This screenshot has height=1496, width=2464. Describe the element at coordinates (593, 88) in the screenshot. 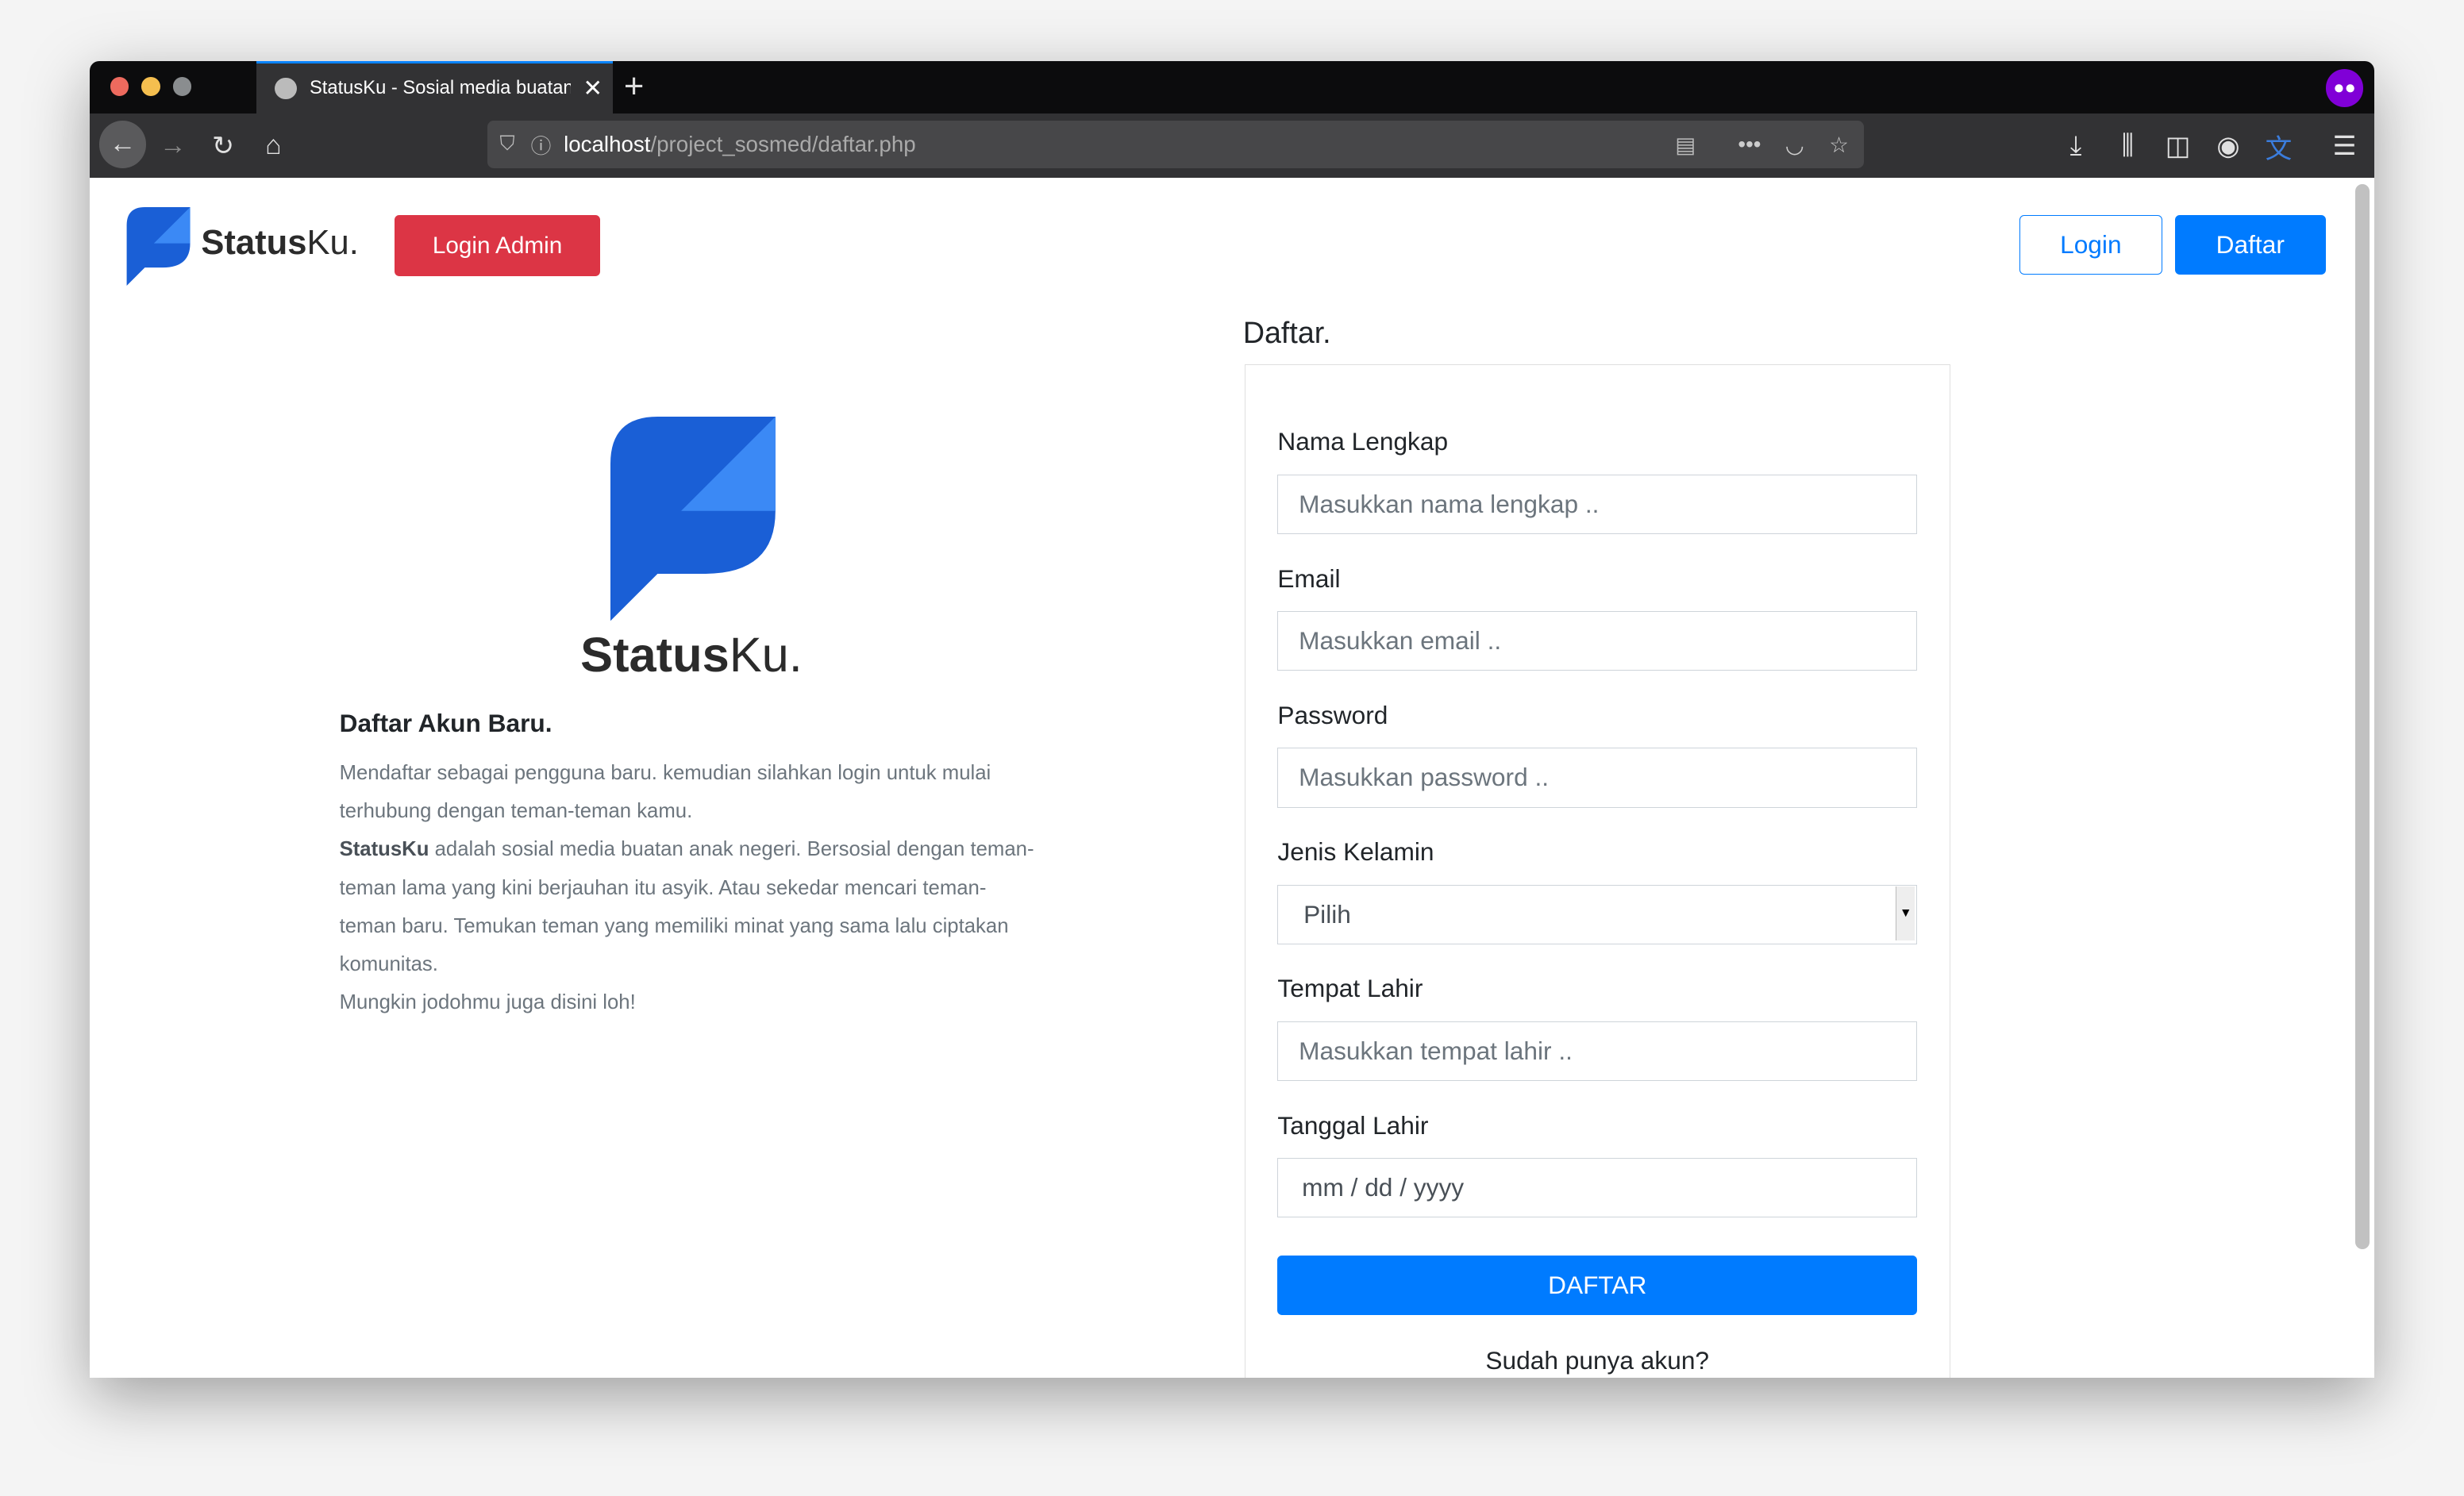

I see `close-tab-icon: ✕` at that location.